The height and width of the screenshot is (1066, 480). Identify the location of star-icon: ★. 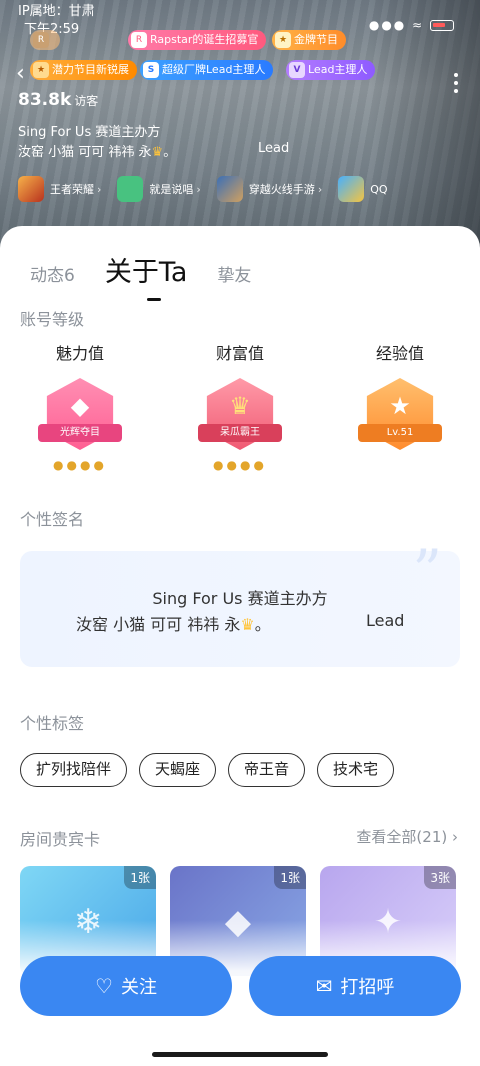
(400, 406).